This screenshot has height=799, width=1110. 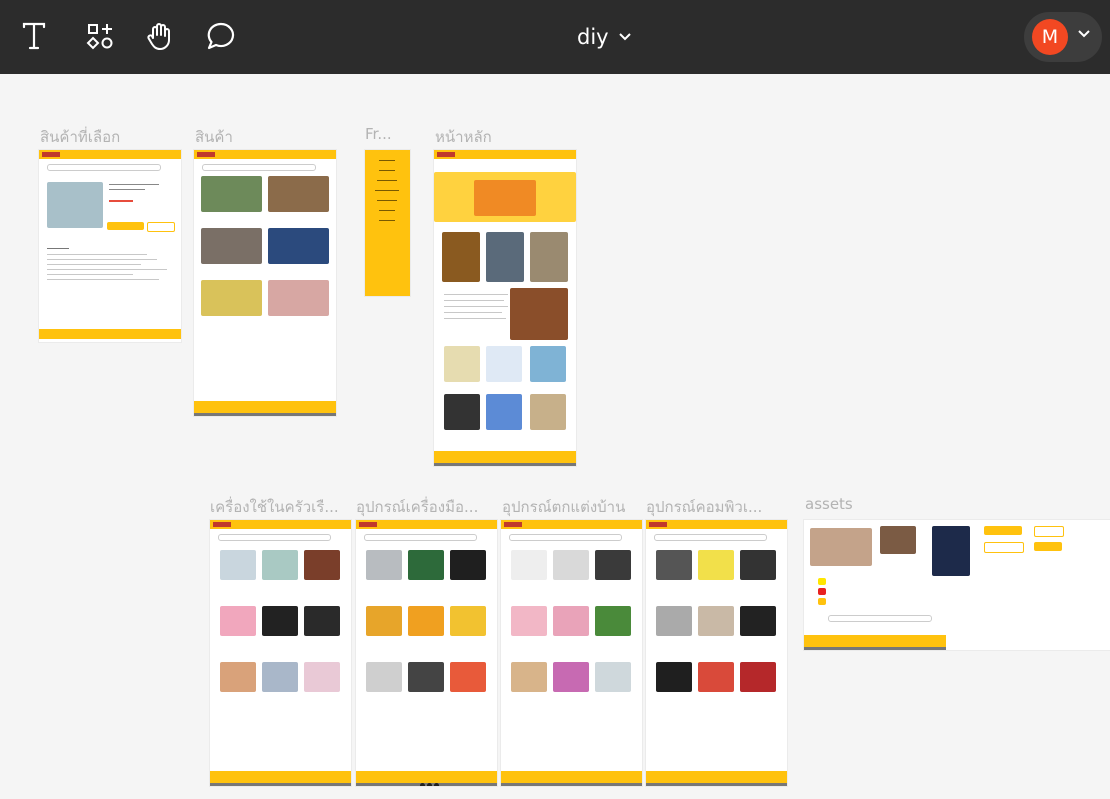 I want to click on frame-label: อุปกรณ์ตกแต่งบ้าน, so click(x=563, y=507).